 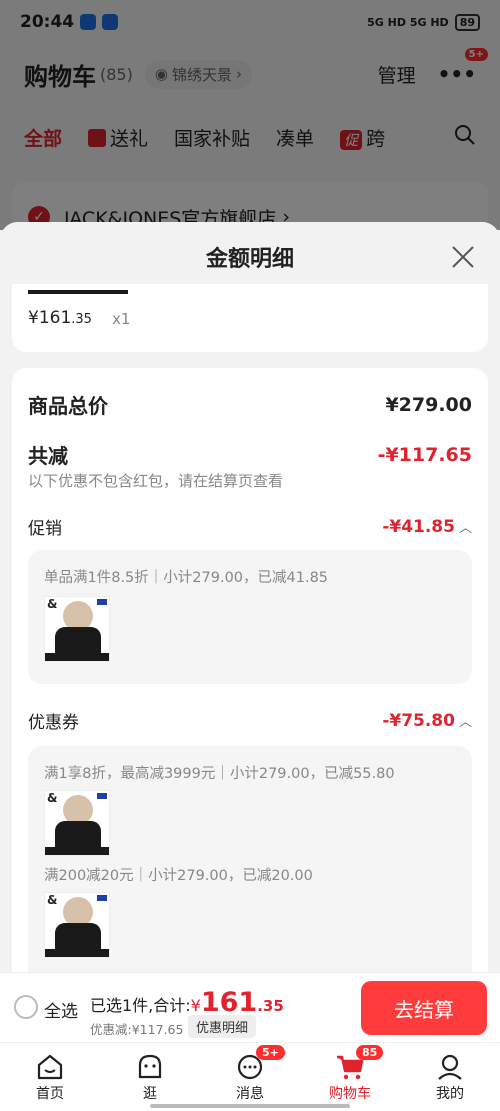 I want to click on tab-cart: 85 购物车, so click(x=350, y=1077).